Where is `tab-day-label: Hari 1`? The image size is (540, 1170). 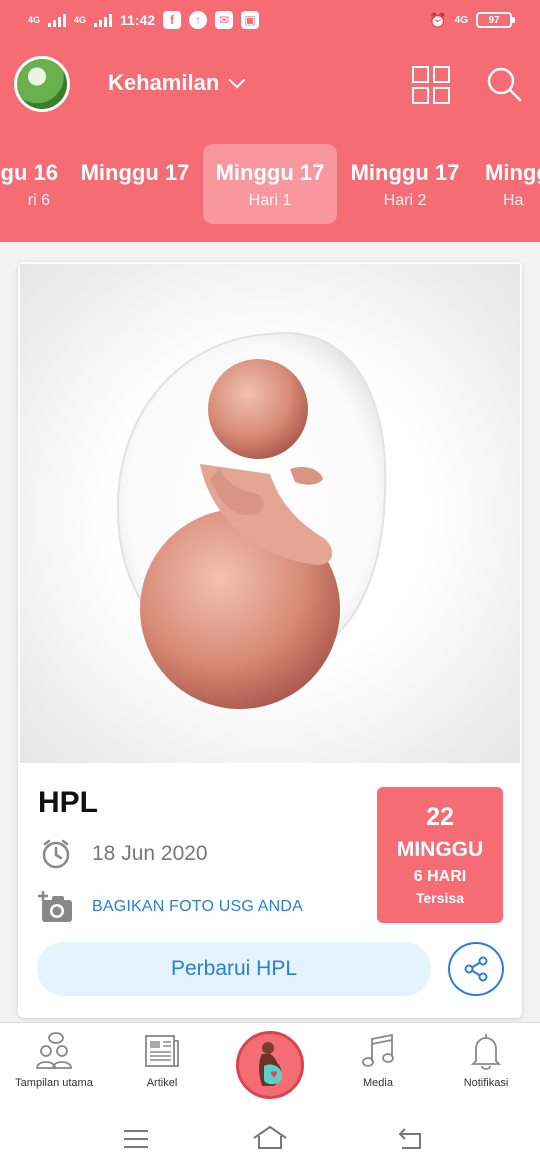 tab-day-label: Hari 1 is located at coordinates (270, 200).